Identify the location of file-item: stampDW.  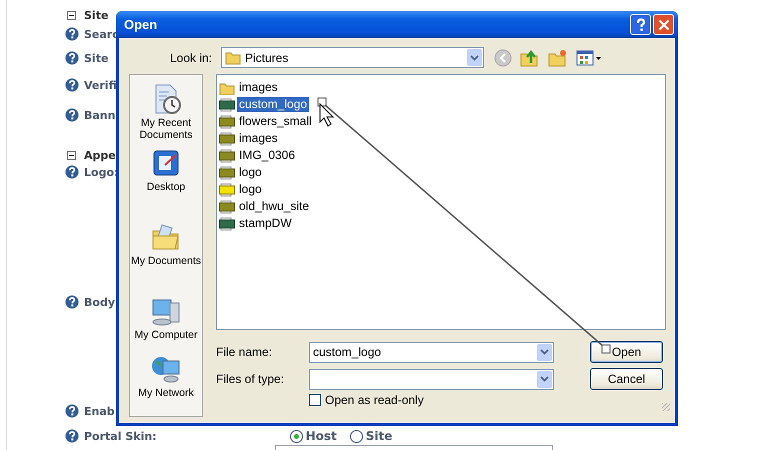
(265, 223).